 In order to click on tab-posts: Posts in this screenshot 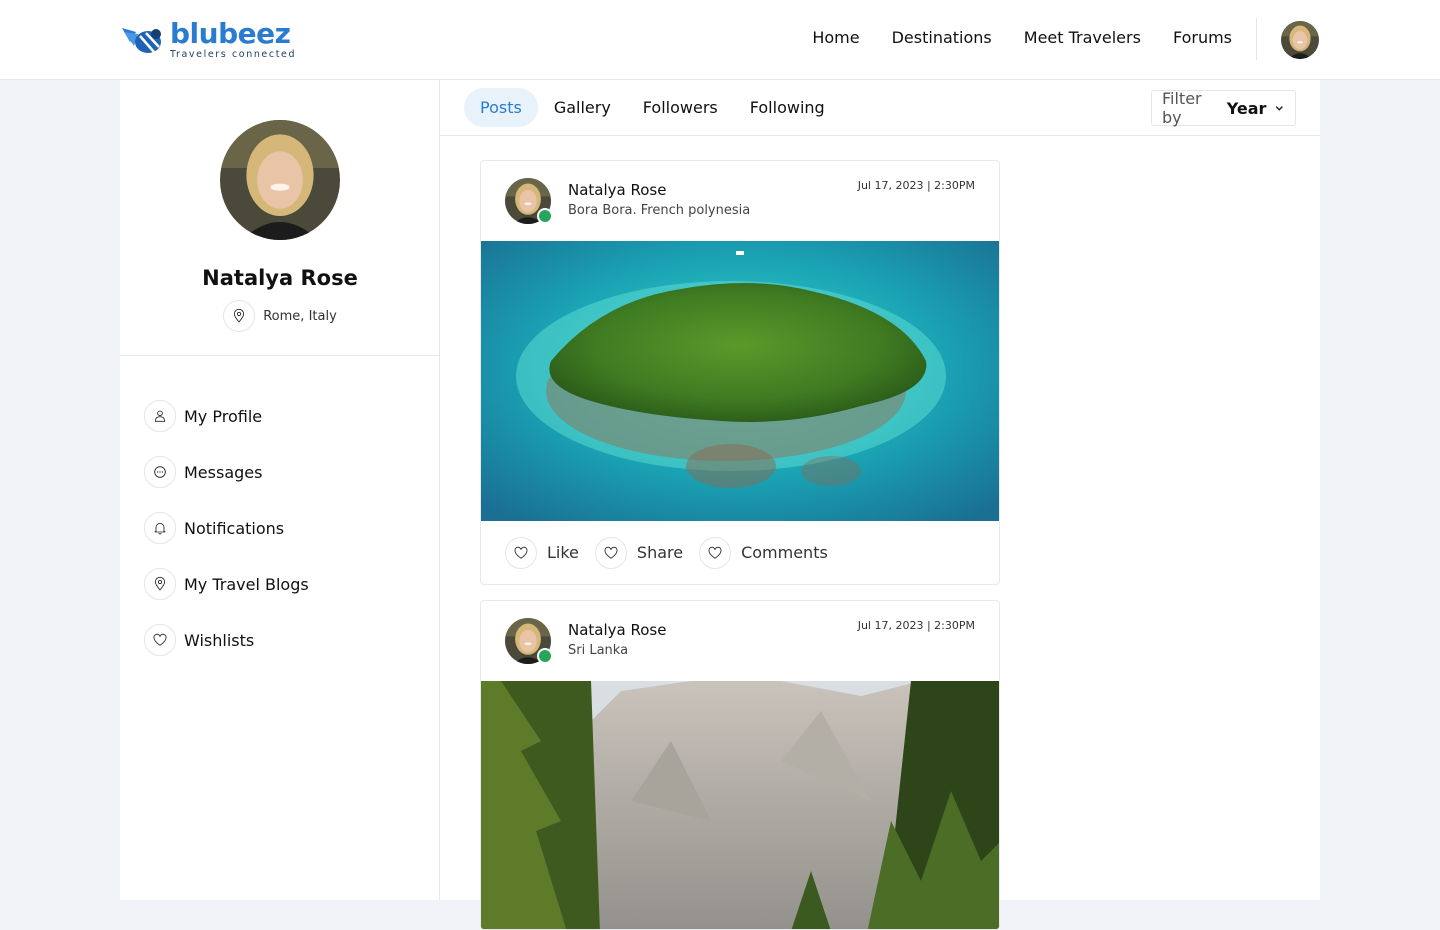, I will do `click(501, 107)`.